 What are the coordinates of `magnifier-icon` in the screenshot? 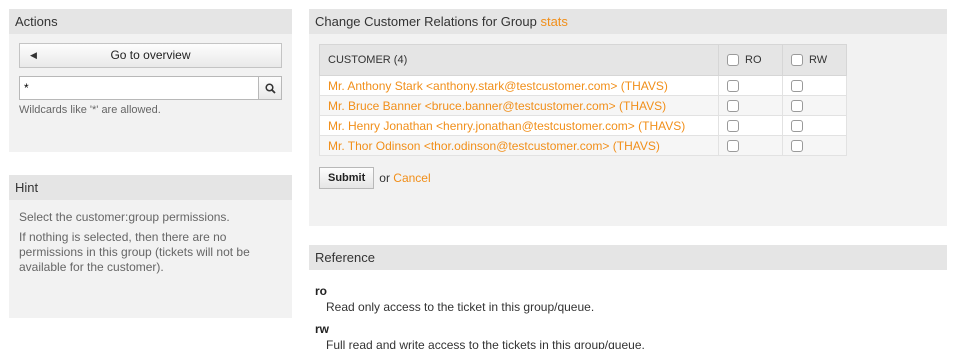 It's located at (270, 88).